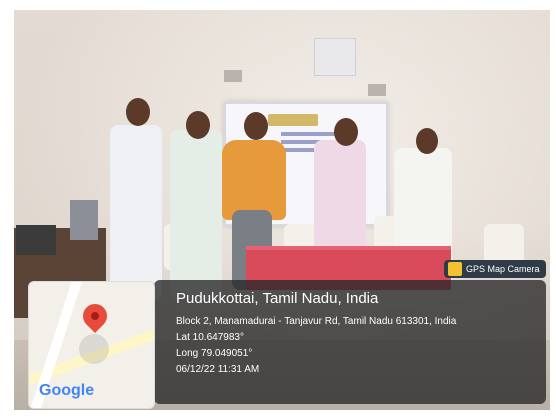 This screenshot has height=418, width=556. What do you see at coordinates (214, 353) in the screenshot?
I see `location-longitude: Long 79.049051°` at bounding box center [214, 353].